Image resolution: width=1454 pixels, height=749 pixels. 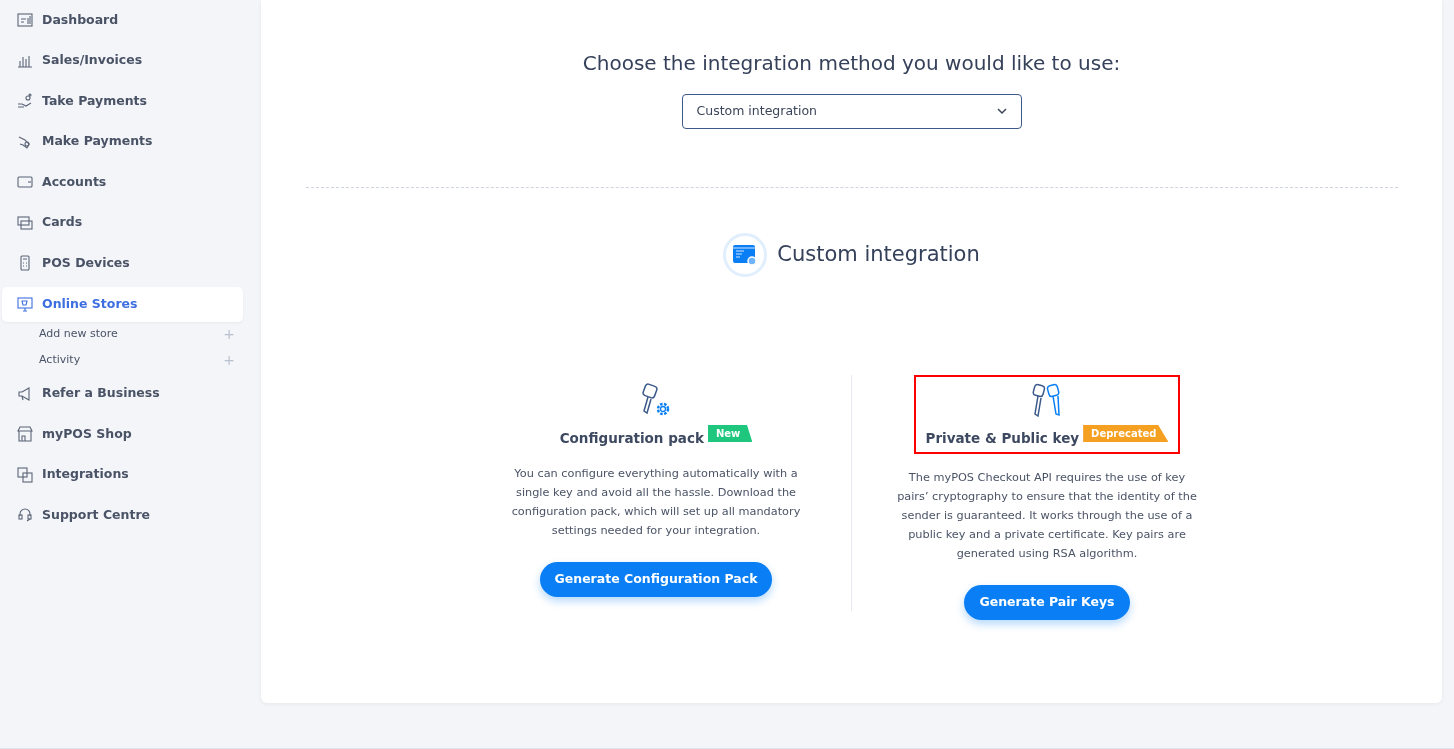 What do you see at coordinates (25, 304) in the screenshot?
I see `monitor-cart-icon` at bounding box center [25, 304].